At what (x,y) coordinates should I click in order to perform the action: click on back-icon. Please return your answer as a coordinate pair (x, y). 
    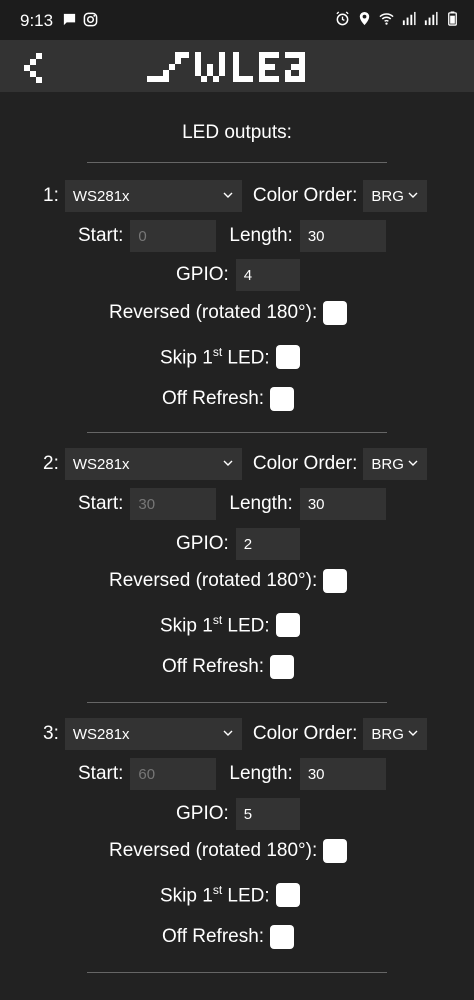
    Looking at the image, I should click on (37, 67).